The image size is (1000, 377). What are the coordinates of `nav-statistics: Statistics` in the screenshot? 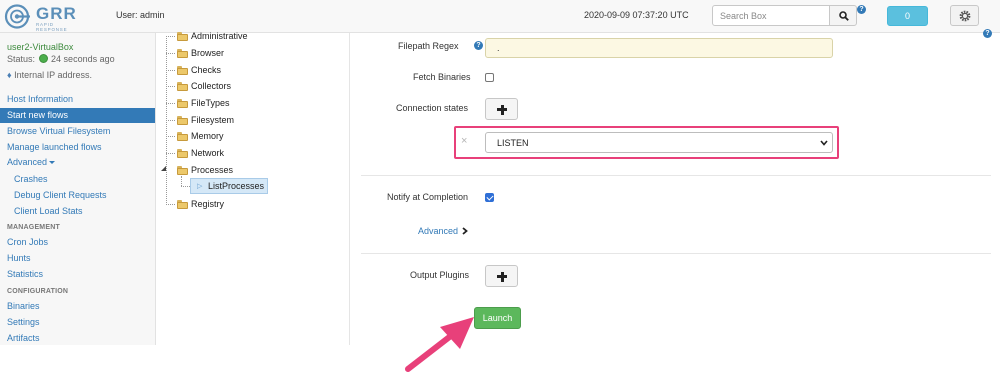 It's located at (77, 274).